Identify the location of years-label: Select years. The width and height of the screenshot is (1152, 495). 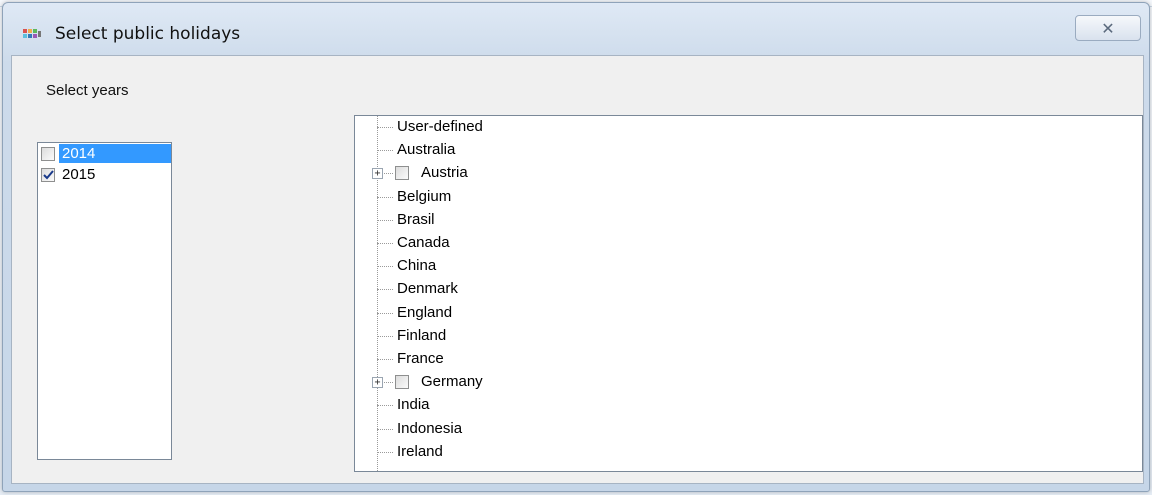
(87, 90).